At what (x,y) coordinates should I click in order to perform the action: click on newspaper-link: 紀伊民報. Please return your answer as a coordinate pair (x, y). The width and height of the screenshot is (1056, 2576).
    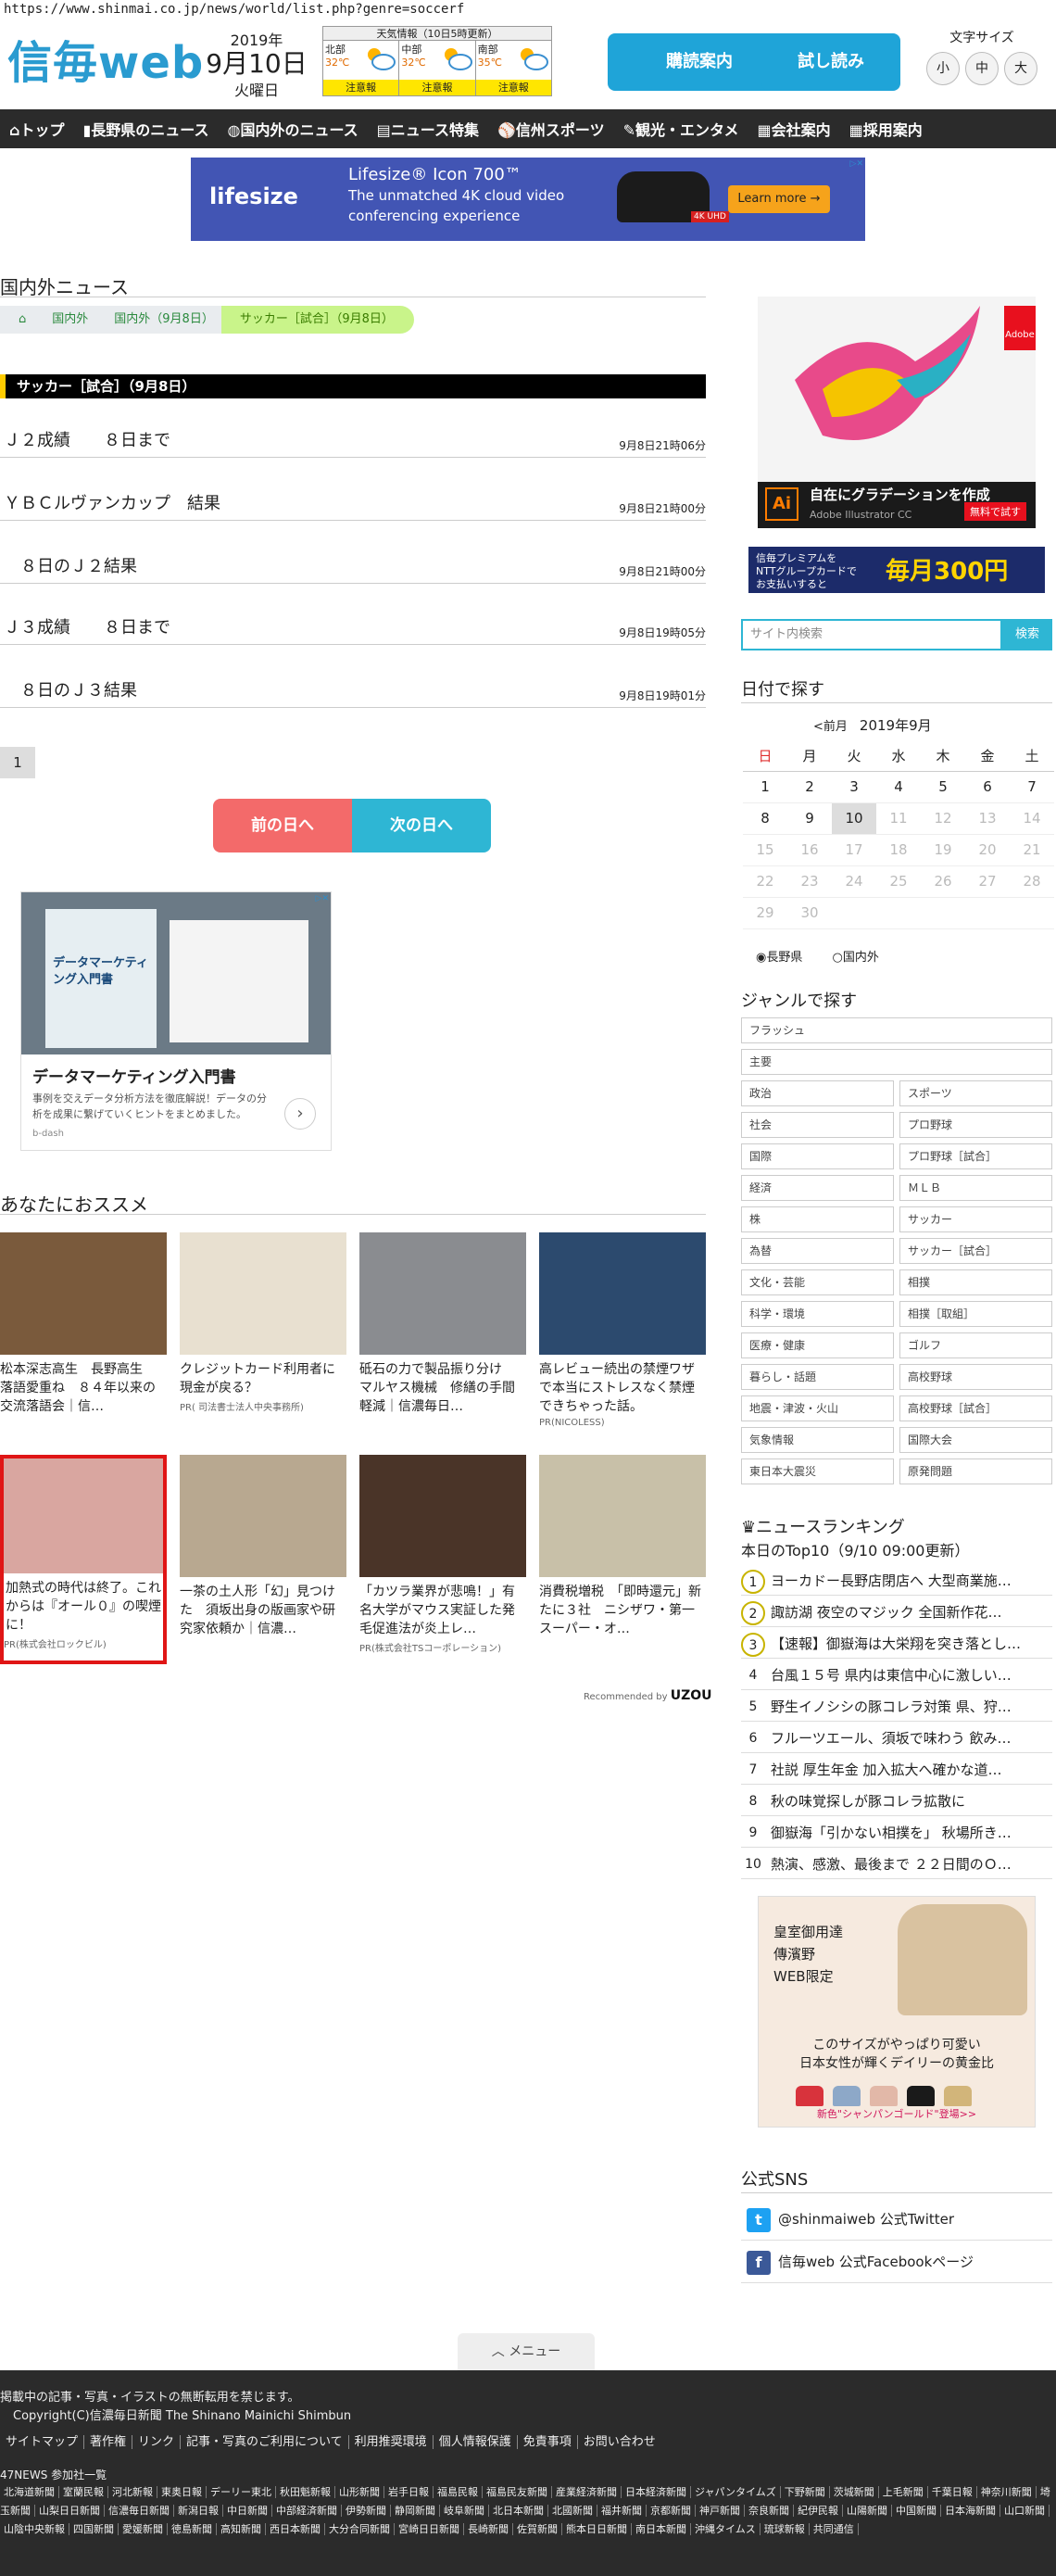
    Looking at the image, I should click on (819, 2511).